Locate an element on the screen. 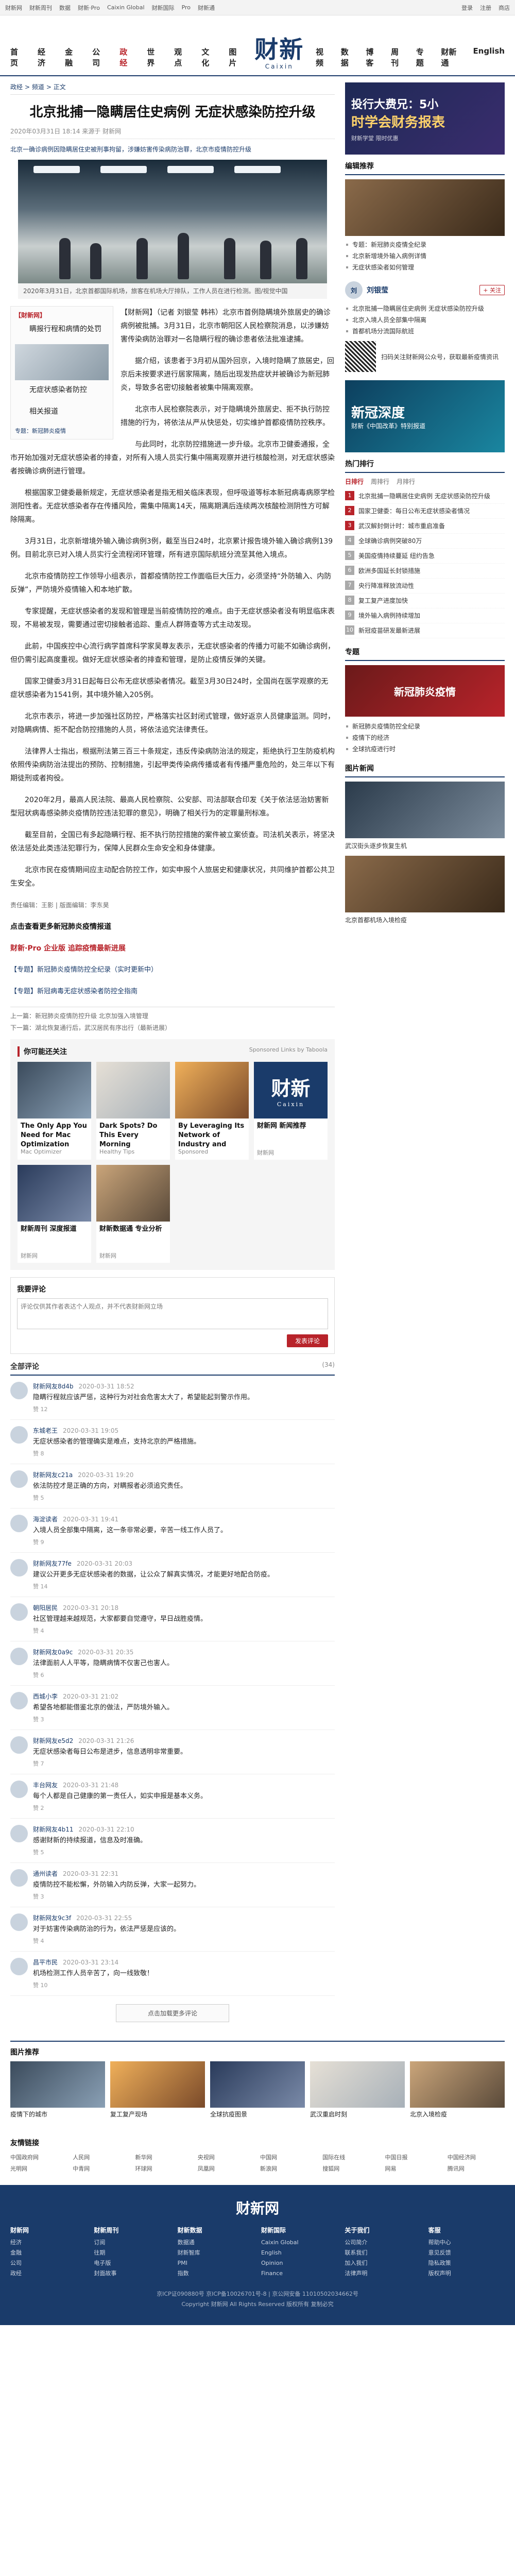 Image resolution: width=515 pixels, height=2576 pixels. like-button: 赞 8 is located at coordinates (38, 1453).